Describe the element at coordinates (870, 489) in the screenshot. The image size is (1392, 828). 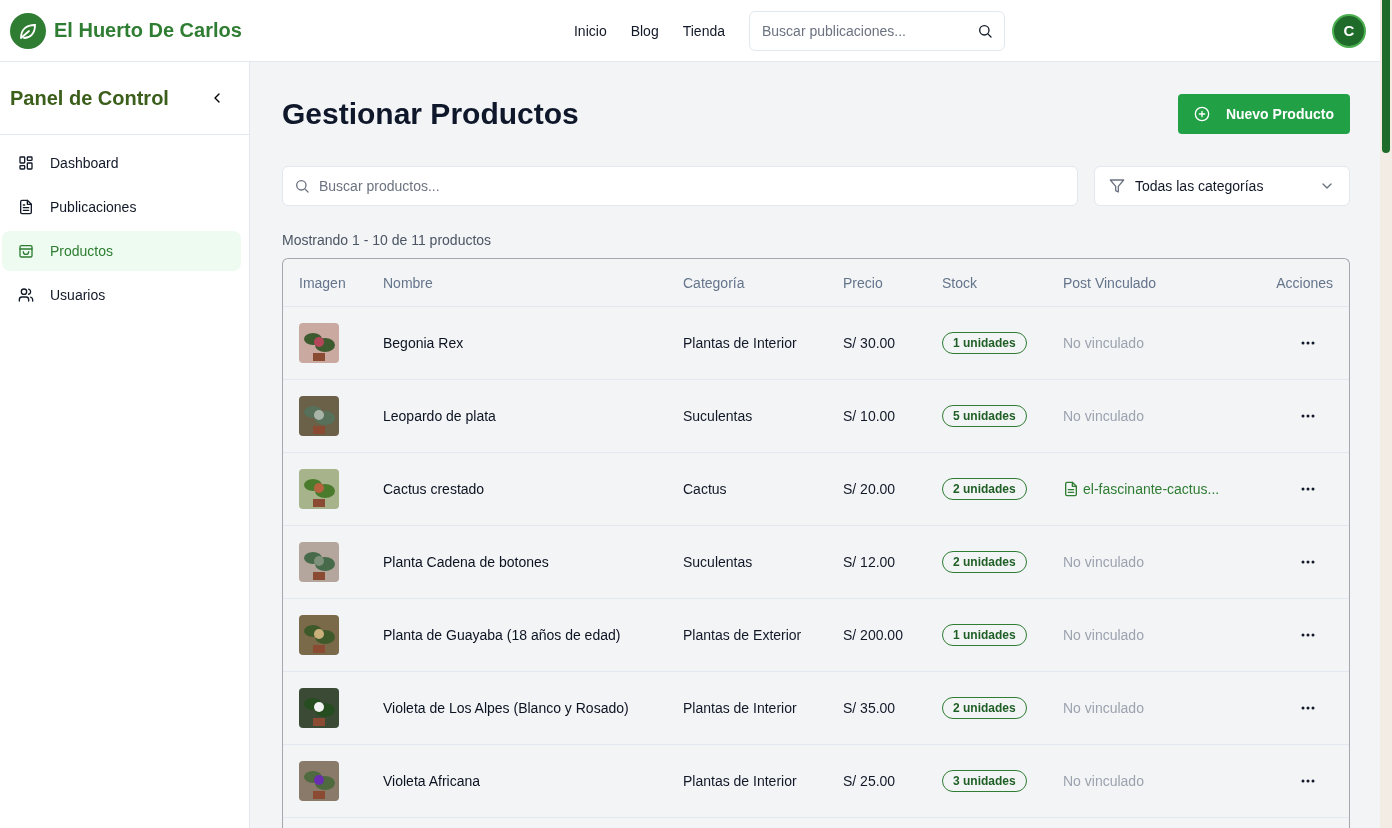
I see `price-cell-text: S/ 20.00` at that location.